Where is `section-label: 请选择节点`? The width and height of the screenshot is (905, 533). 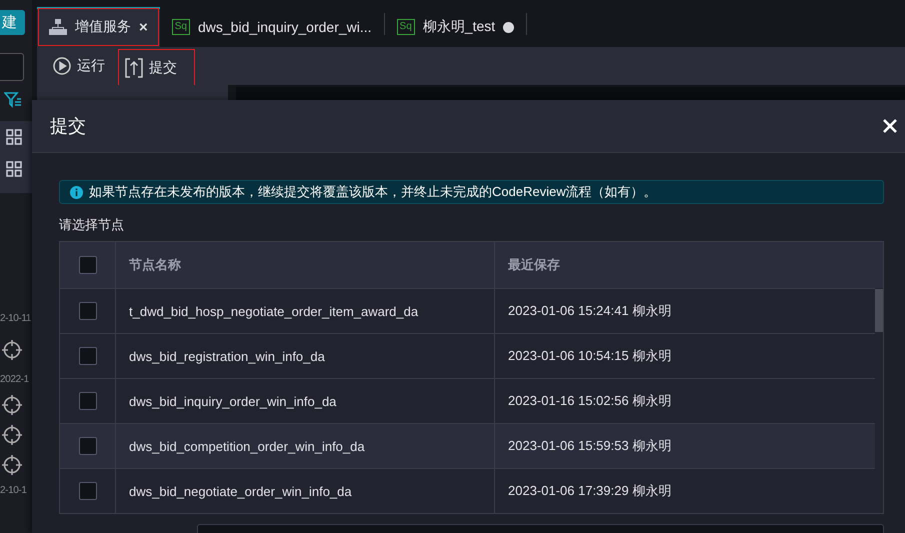
section-label: 请选择节点 is located at coordinates (92, 225).